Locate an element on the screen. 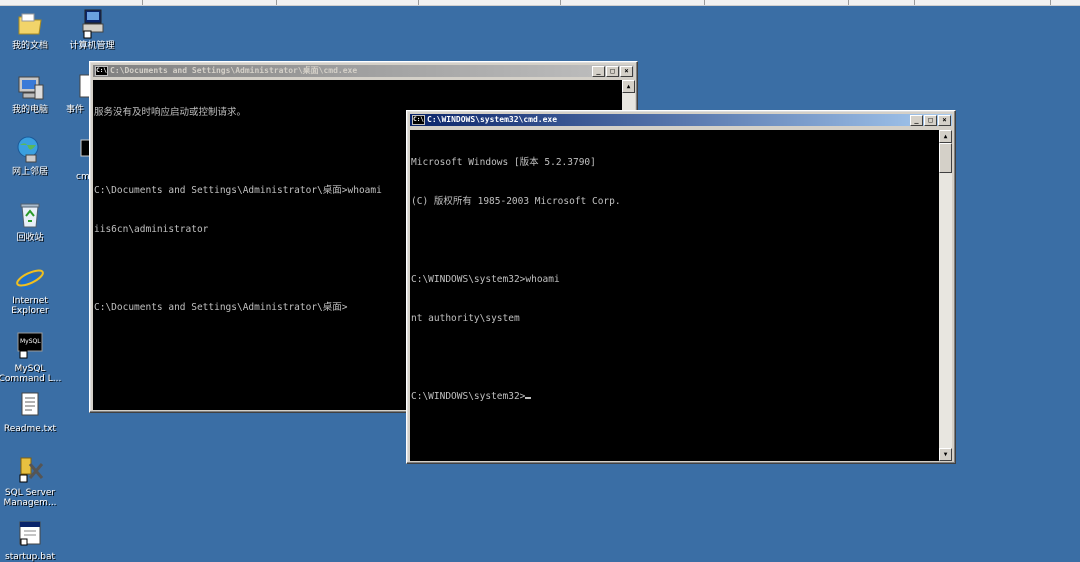 Image resolution: width=1080 pixels, height=562 pixels. console-line: Microsoft Windows [版本 5.2.3790] is located at coordinates (503, 162).